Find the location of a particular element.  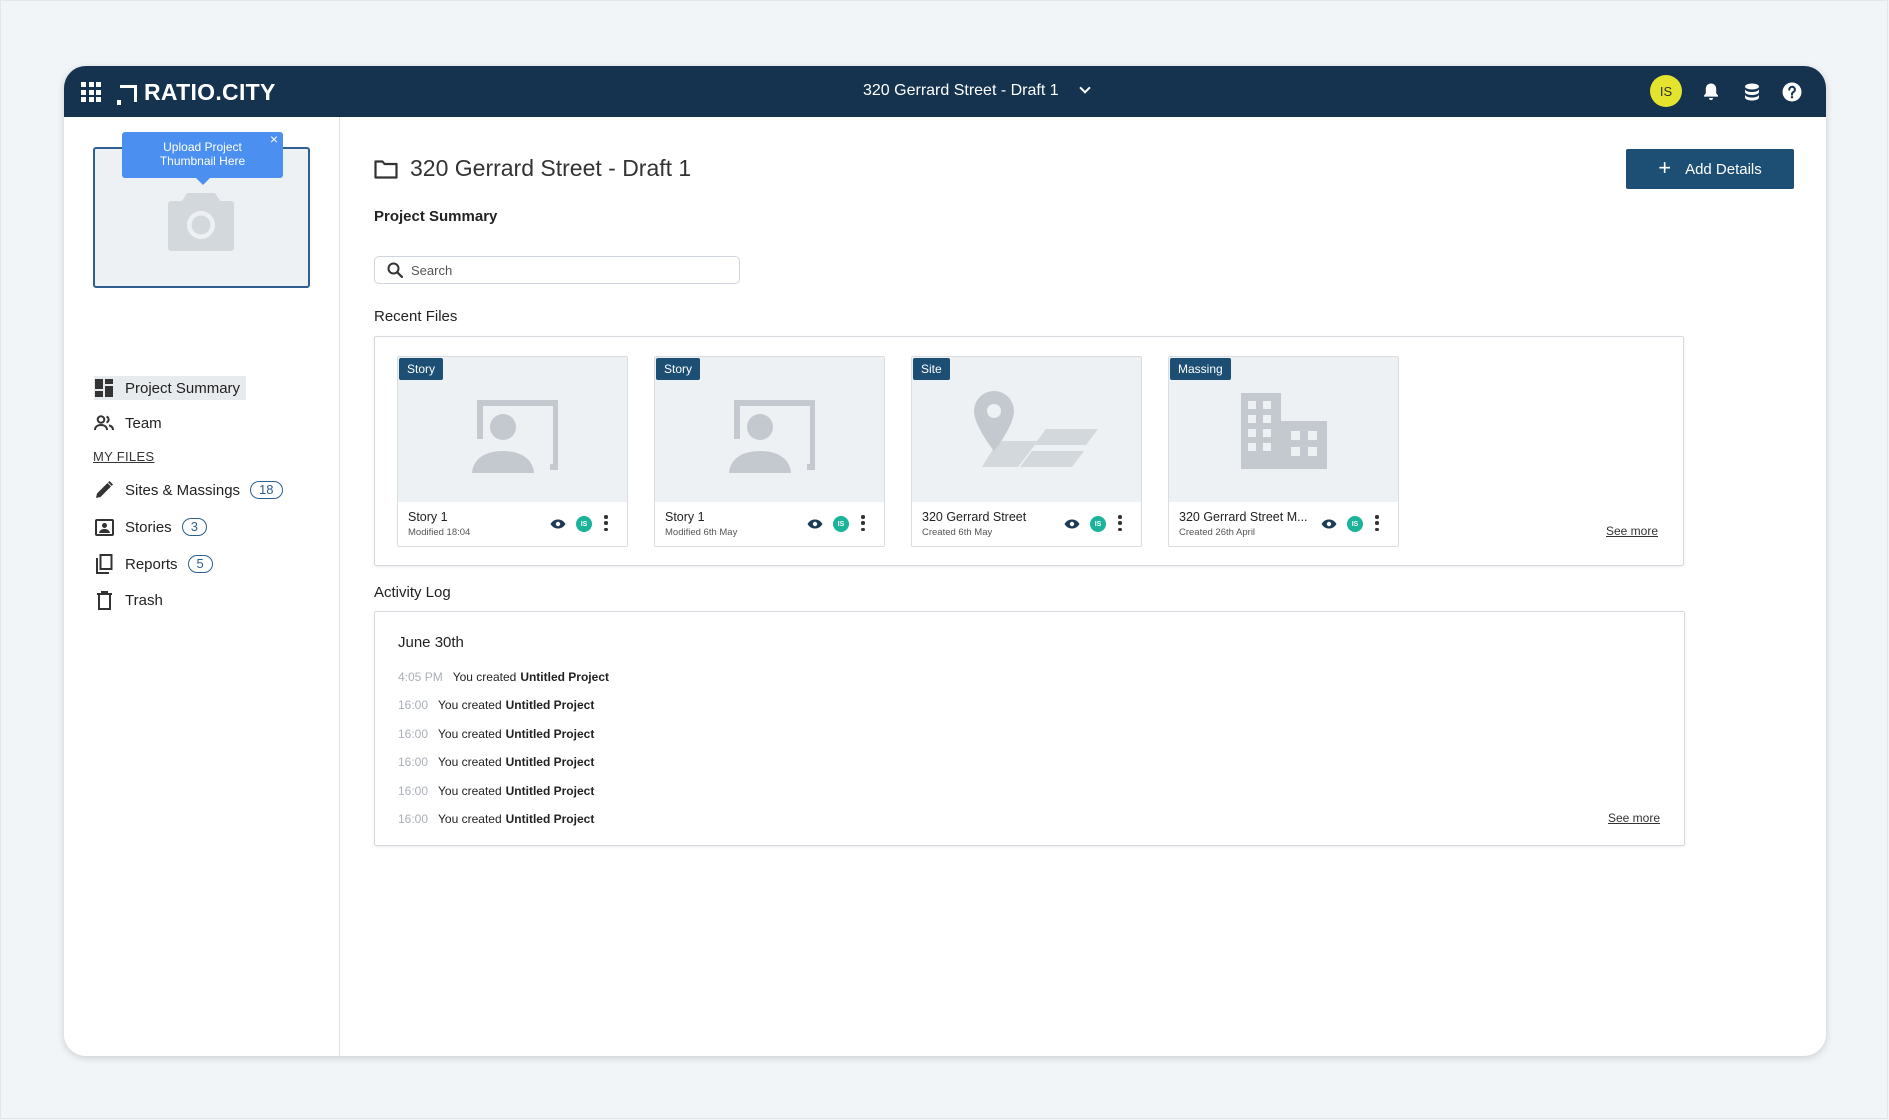

file-card: Story Story 1 Modified 6th May IS is located at coordinates (769, 451).